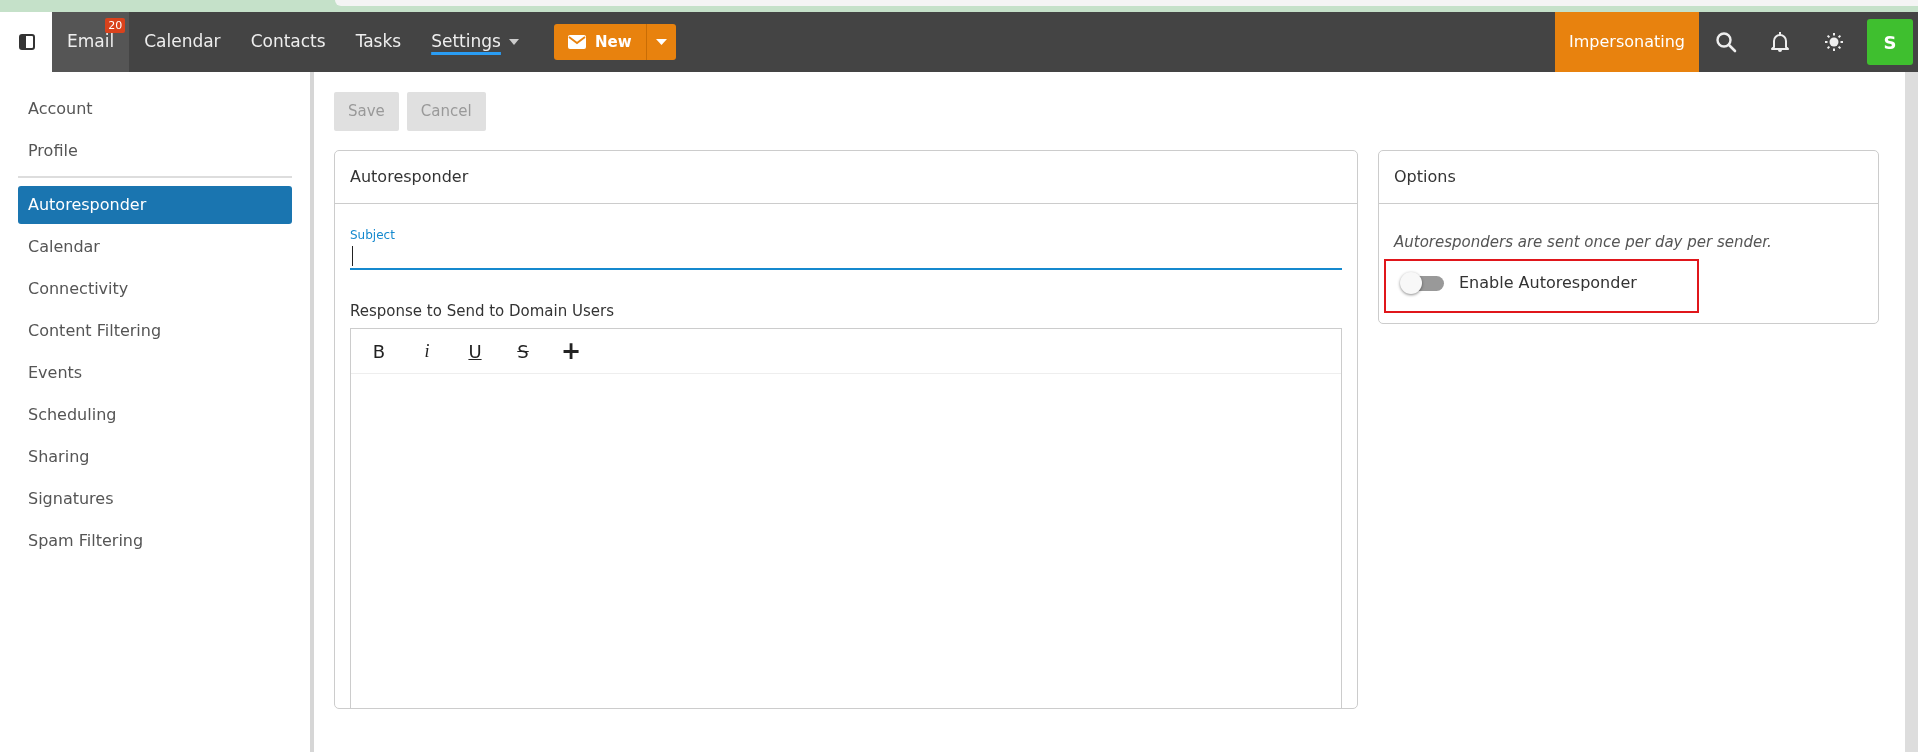 This screenshot has height=752, width=1918. I want to click on bell-icon, so click(1780, 42).